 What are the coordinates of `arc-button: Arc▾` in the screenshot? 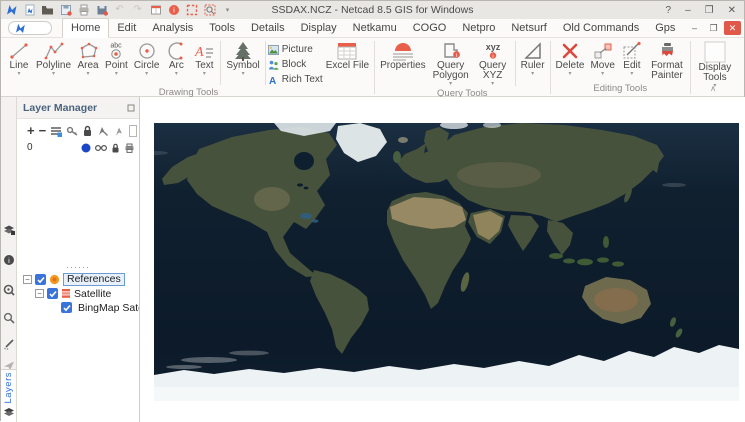 It's located at (176, 58).